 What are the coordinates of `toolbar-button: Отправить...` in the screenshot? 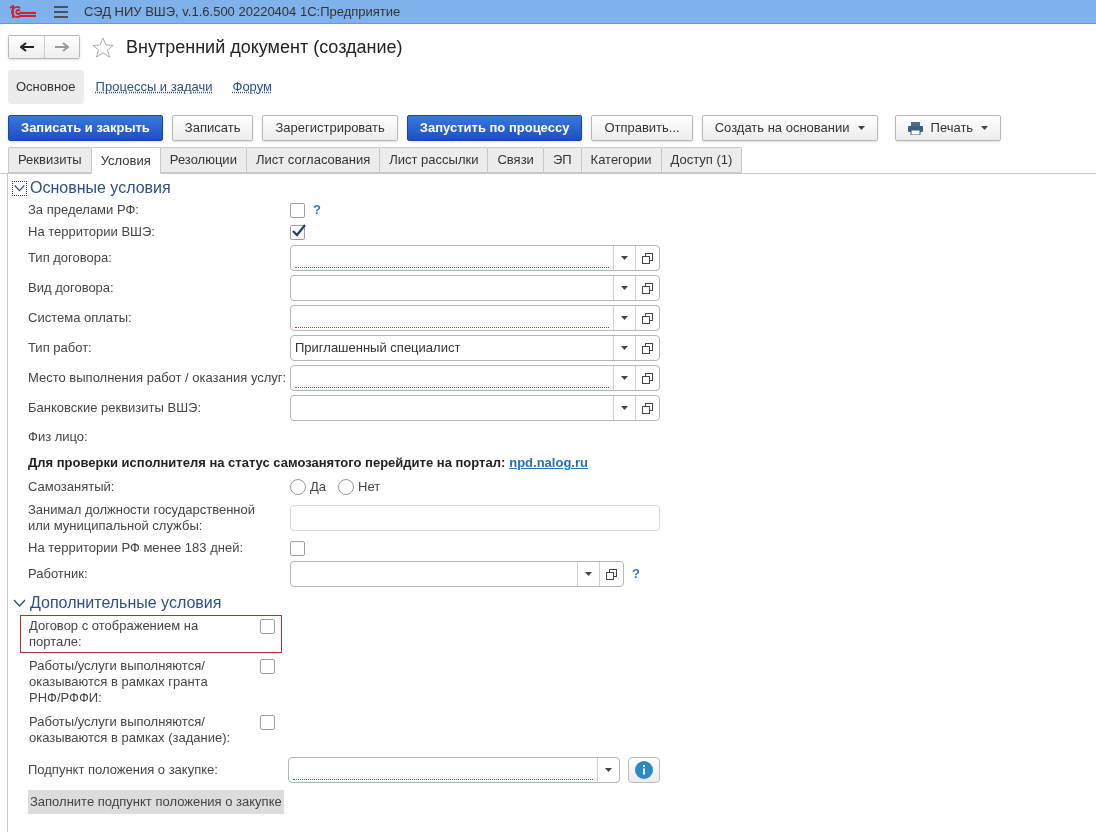 It's located at (642, 128).